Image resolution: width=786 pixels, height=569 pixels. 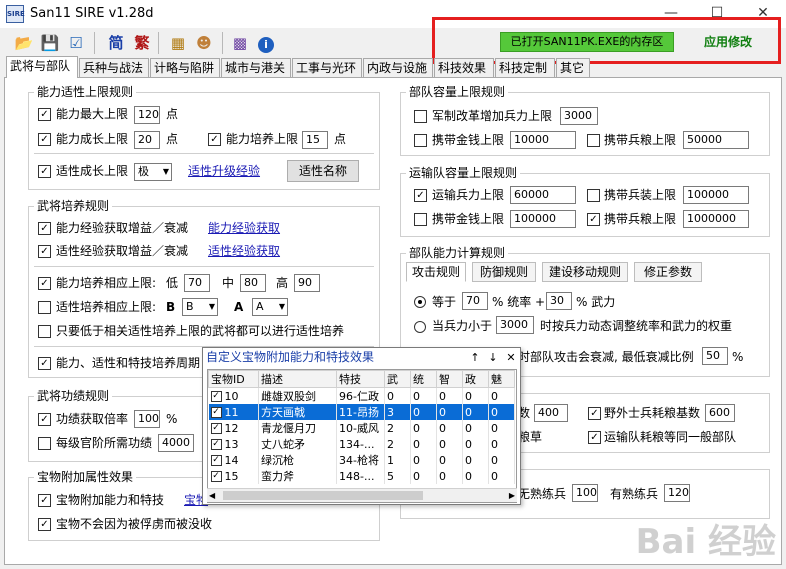 What do you see at coordinates (360, 379) in the screenshot?
I see `col-skill: 特技` at bounding box center [360, 379].